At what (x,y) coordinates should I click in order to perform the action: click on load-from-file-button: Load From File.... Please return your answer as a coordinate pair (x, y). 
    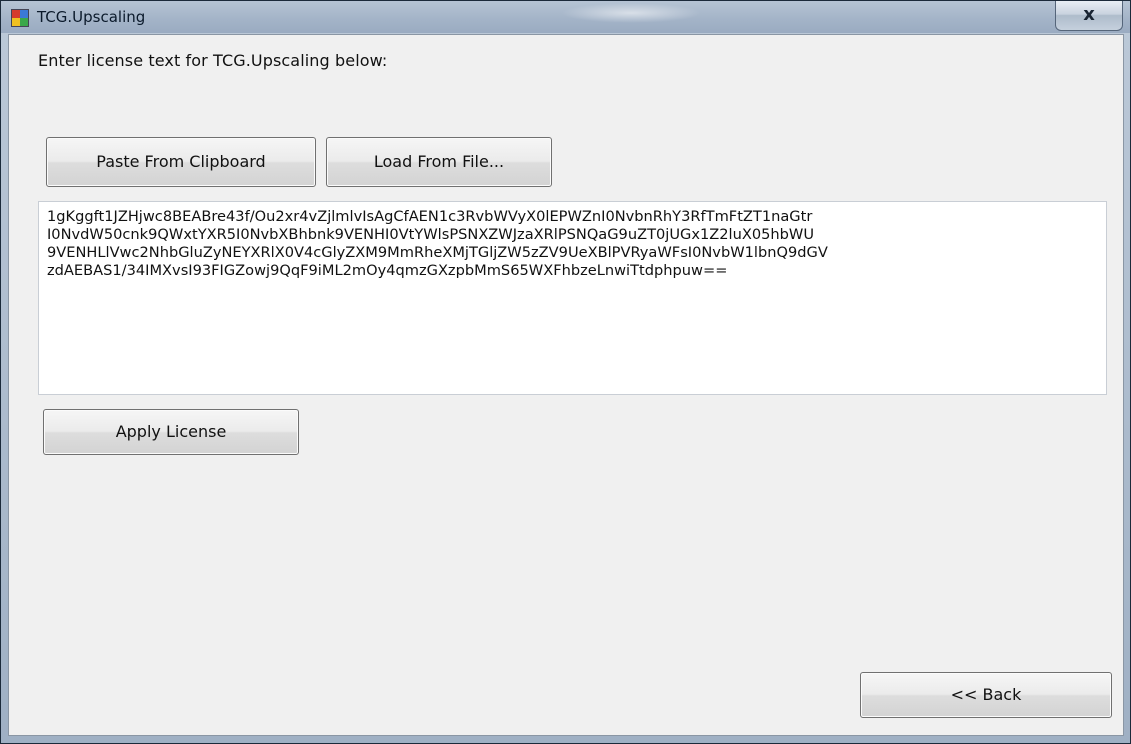
    Looking at the image, I should click on (439, 162).